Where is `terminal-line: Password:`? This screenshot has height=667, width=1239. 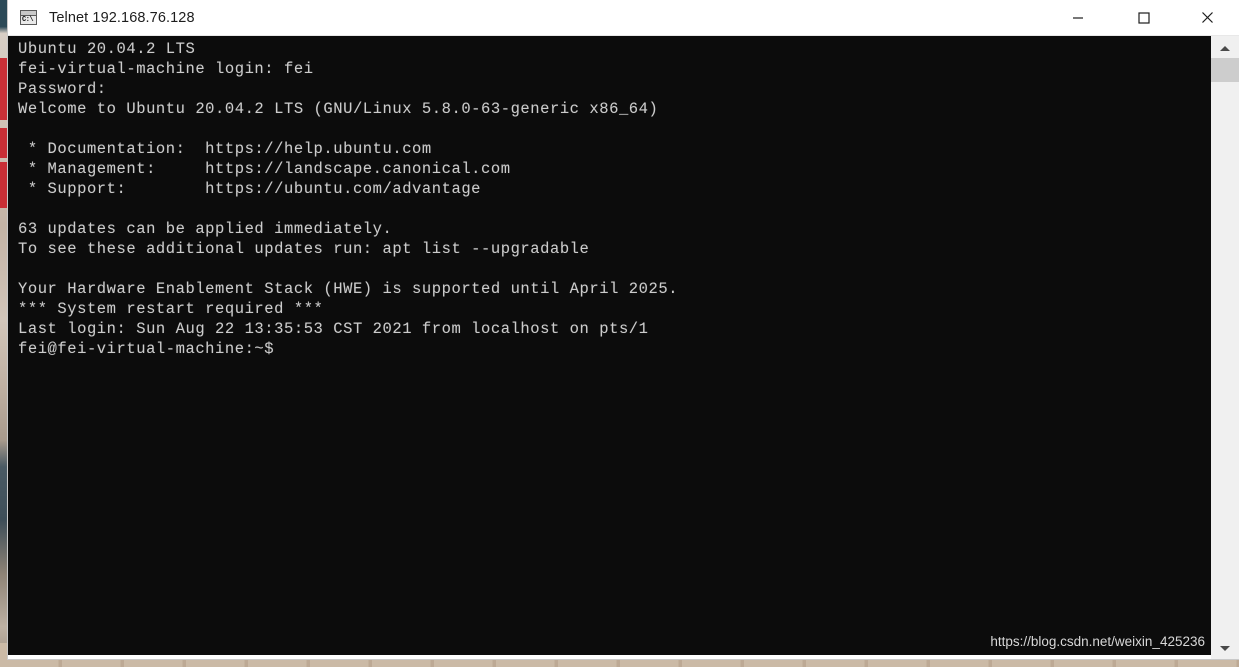 terminal-line: Password: is located at coordinates (62, 89).